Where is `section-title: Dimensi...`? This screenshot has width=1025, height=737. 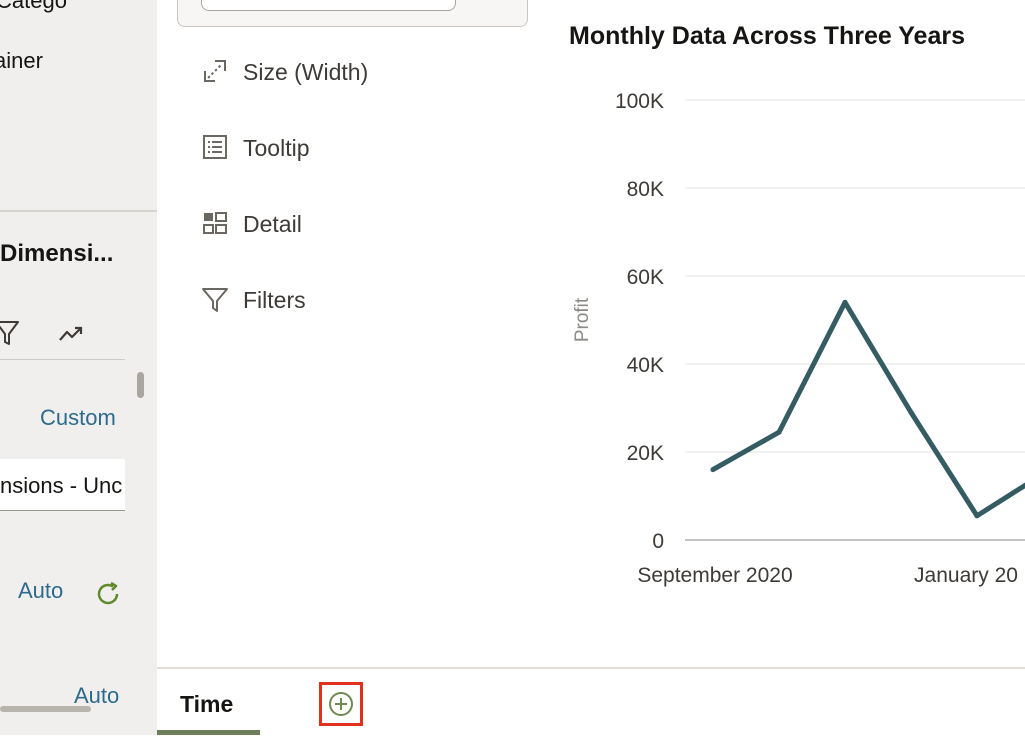
section-title: Dimensi... is located at coordinates (56, 254).